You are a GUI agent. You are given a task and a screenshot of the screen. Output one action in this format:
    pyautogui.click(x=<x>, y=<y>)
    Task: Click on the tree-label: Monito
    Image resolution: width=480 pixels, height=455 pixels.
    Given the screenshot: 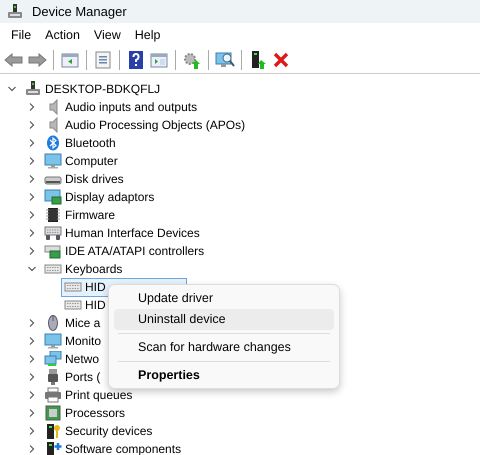 What is the action you would take?
    pyautogui.click(x=83, y=341)
    